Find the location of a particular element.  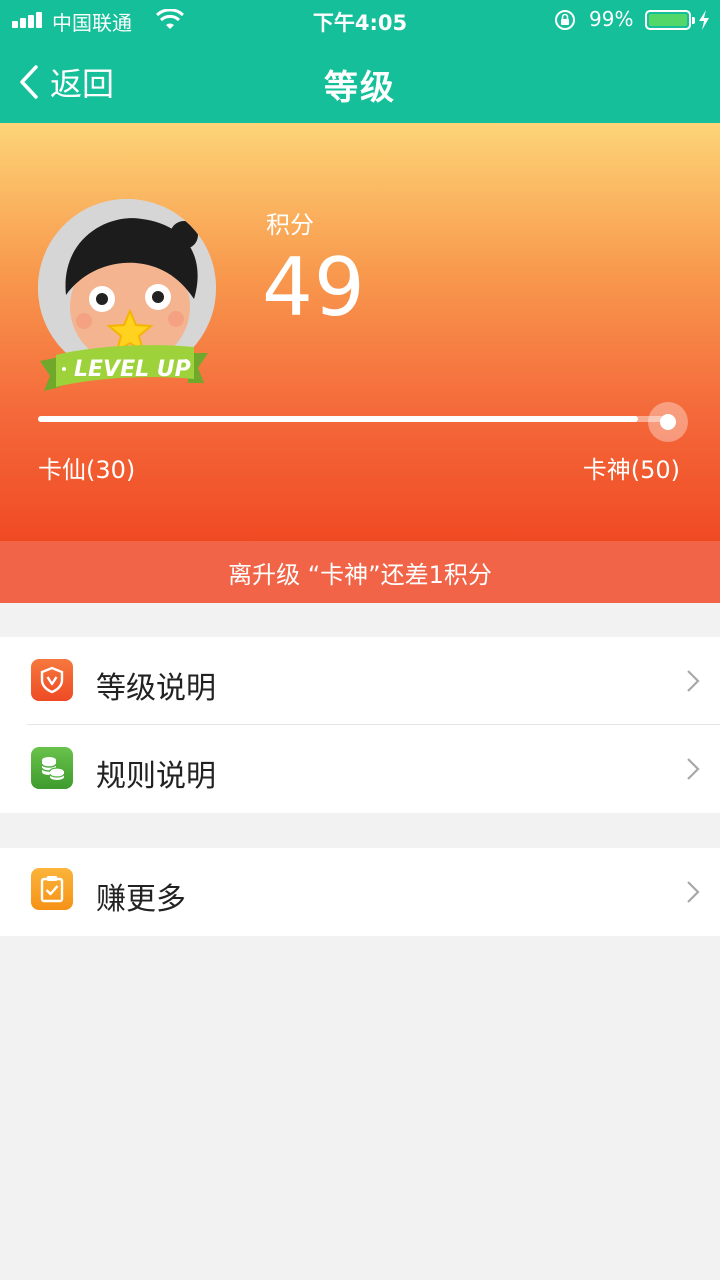

page-title: 等级 is located at coordinates (360, 88).